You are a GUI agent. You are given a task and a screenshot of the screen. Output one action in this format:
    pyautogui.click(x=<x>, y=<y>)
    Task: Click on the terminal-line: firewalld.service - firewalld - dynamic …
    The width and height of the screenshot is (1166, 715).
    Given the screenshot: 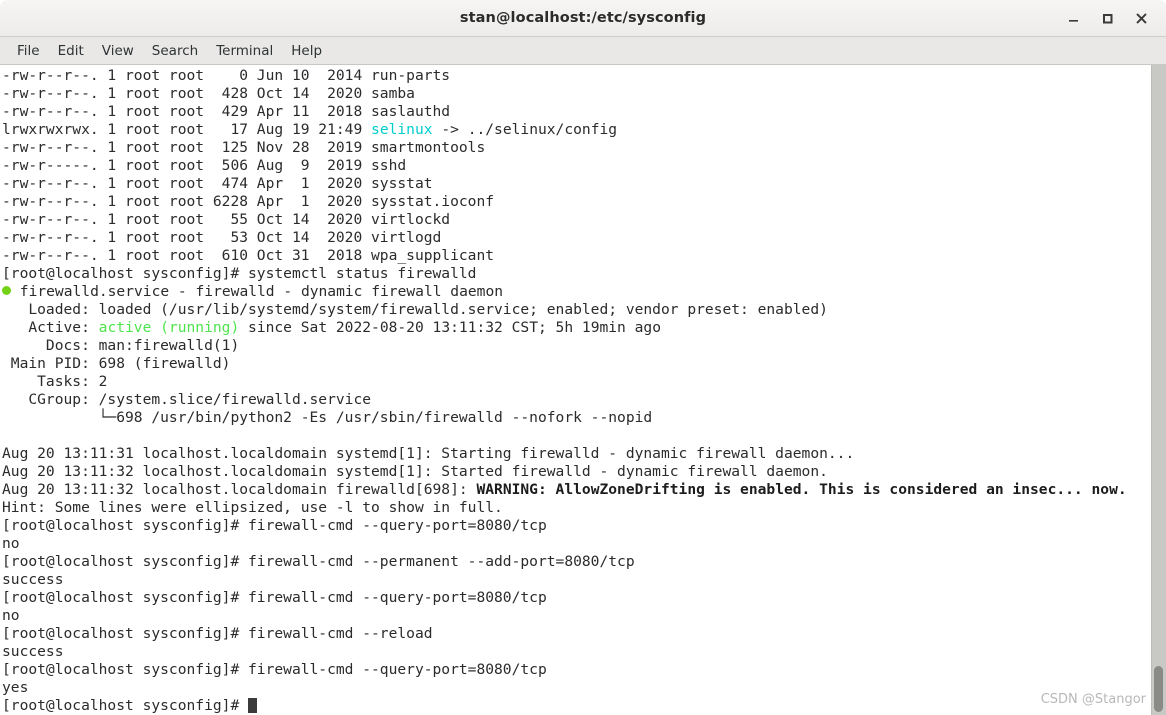 What is the action you would take?
    pyautogui.click(x=576, y=292)
    